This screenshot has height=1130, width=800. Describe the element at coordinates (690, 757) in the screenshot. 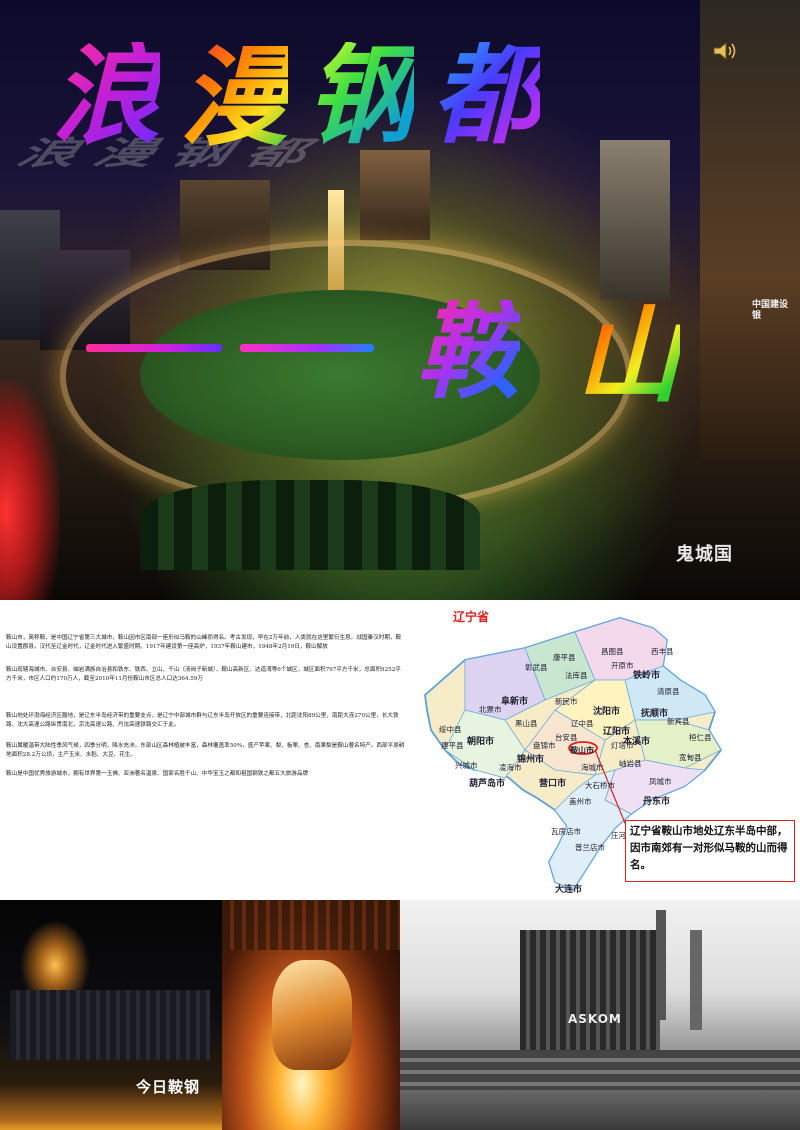

I see `map-label: 宽甸县` at that location.